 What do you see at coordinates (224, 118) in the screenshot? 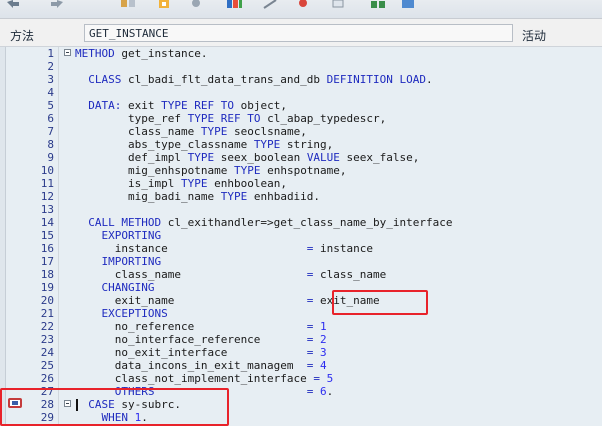
I see `keyword-token: TYPE REF TO` at bounding box center [224, 118].